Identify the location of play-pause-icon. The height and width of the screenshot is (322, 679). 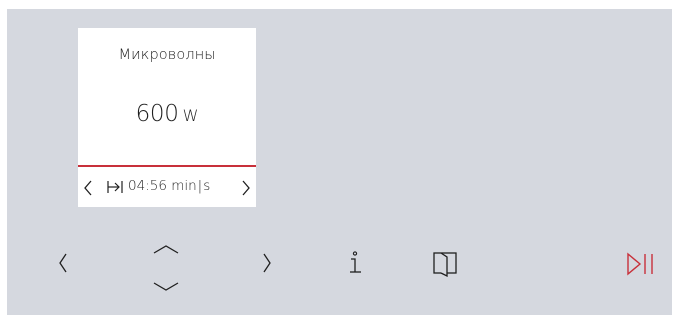
(640, 264).